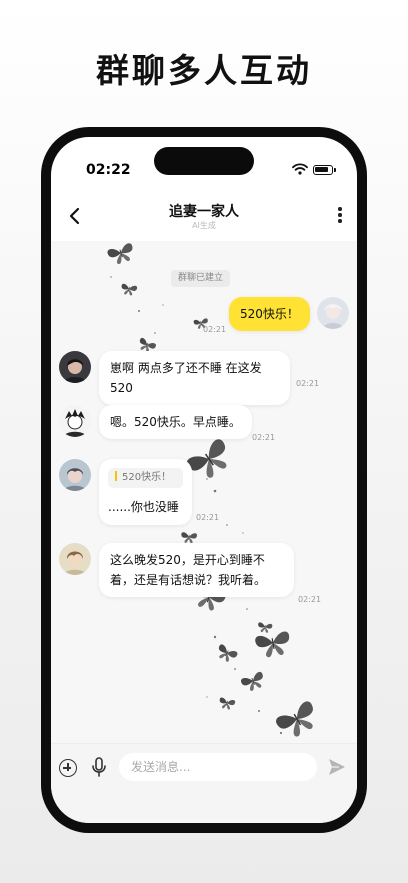  I want to click on message-bubble: 这么晚发520，是开心到睡不着，还是有话想说？我听着。, so click(196, 570).